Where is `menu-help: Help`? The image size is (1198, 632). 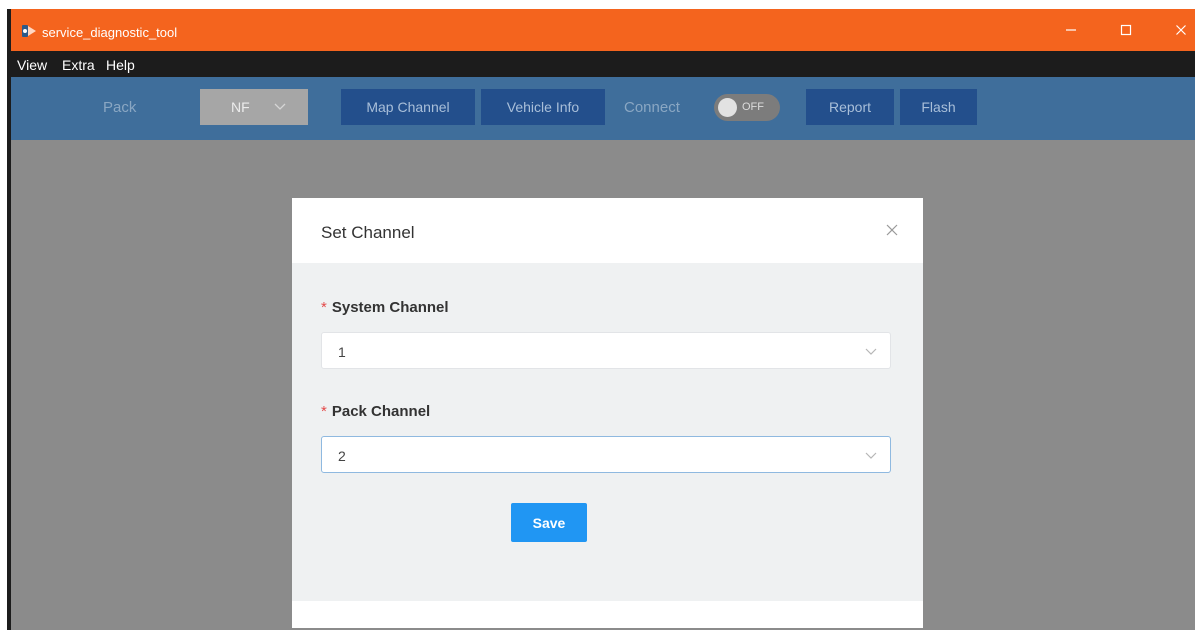 menu-help: Help is located at coordinates (120, 65).